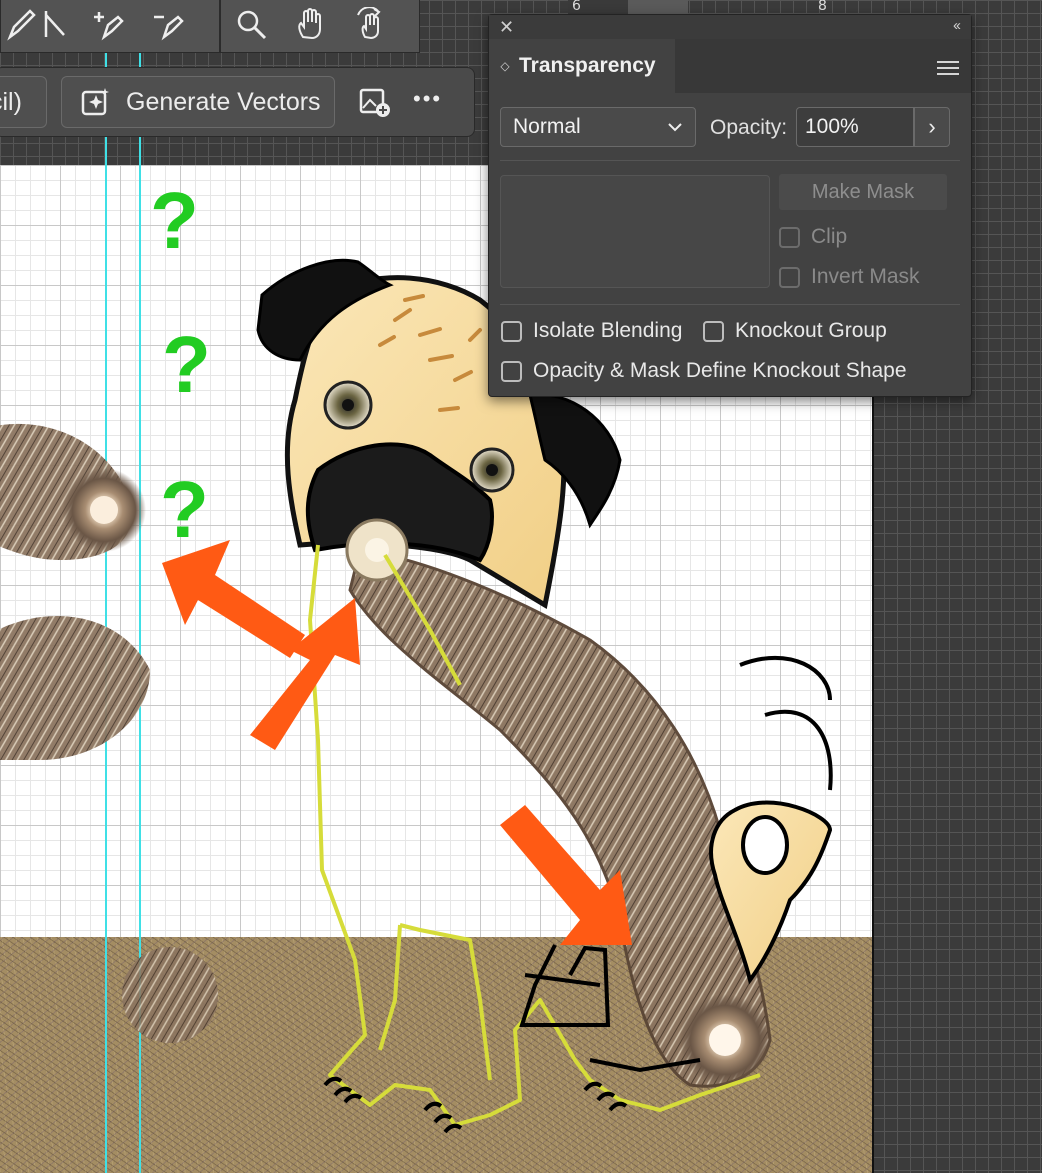 Image resolution: width=1042 pixels, height=1173 pixels. I want to click on panel-menu-icon, so click(948, 68).